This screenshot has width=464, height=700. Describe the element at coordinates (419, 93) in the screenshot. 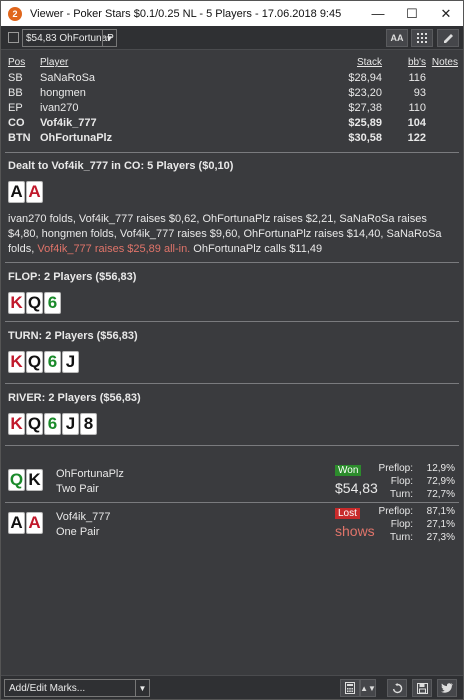

I see `row-bbs: 93` at that location.